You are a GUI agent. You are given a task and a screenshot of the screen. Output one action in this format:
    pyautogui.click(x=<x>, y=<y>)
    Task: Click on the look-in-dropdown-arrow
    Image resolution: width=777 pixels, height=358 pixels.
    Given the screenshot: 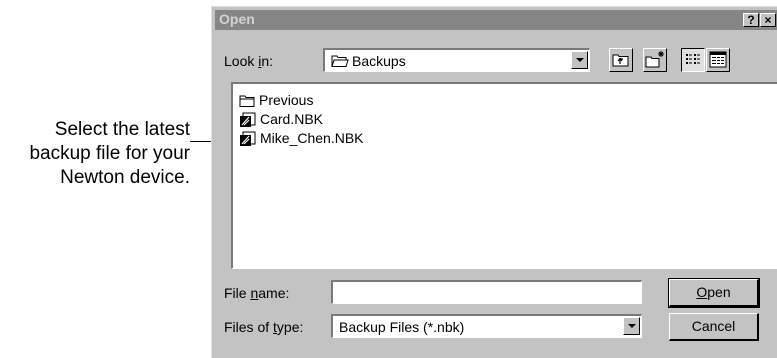 What is the action you would take?
    pyautogui.click(x=579, y=60)
    